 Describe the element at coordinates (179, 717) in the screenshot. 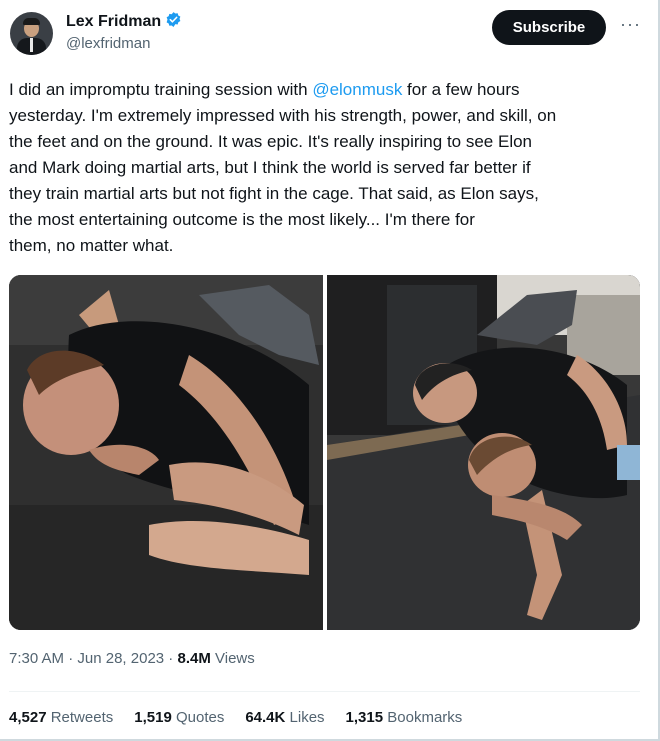

I see `quotes-stat: 1,519 Quotes` at that location.